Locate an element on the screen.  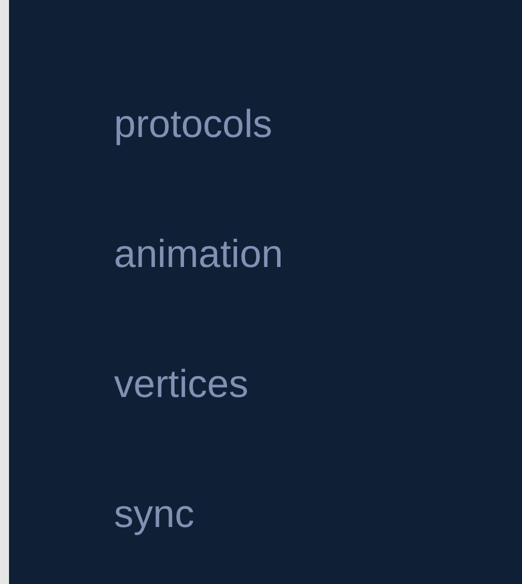
menu-item: animation is located at coordinates (199, 255).